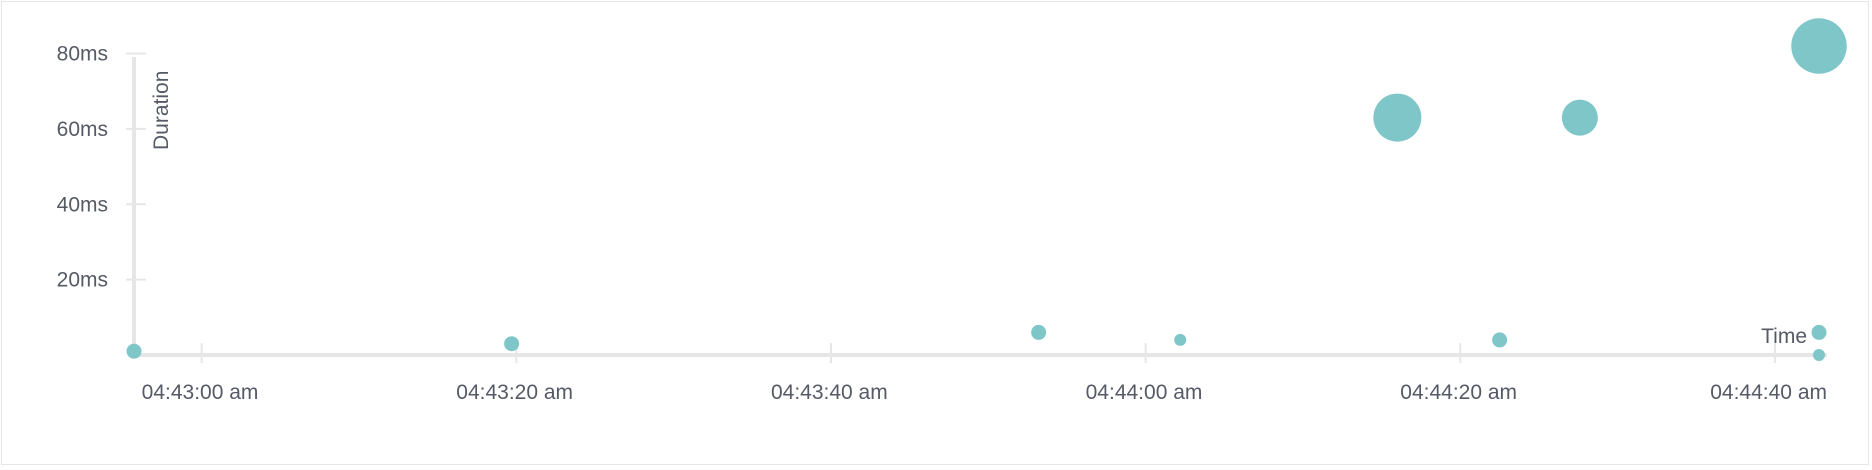 Image resolution: width=1872 pixels, height=470 pixels. What do you see at coordinates (161, 110) in the screenshot?
I see `y-axis-title: Duration` at bounding box center [161, 110].